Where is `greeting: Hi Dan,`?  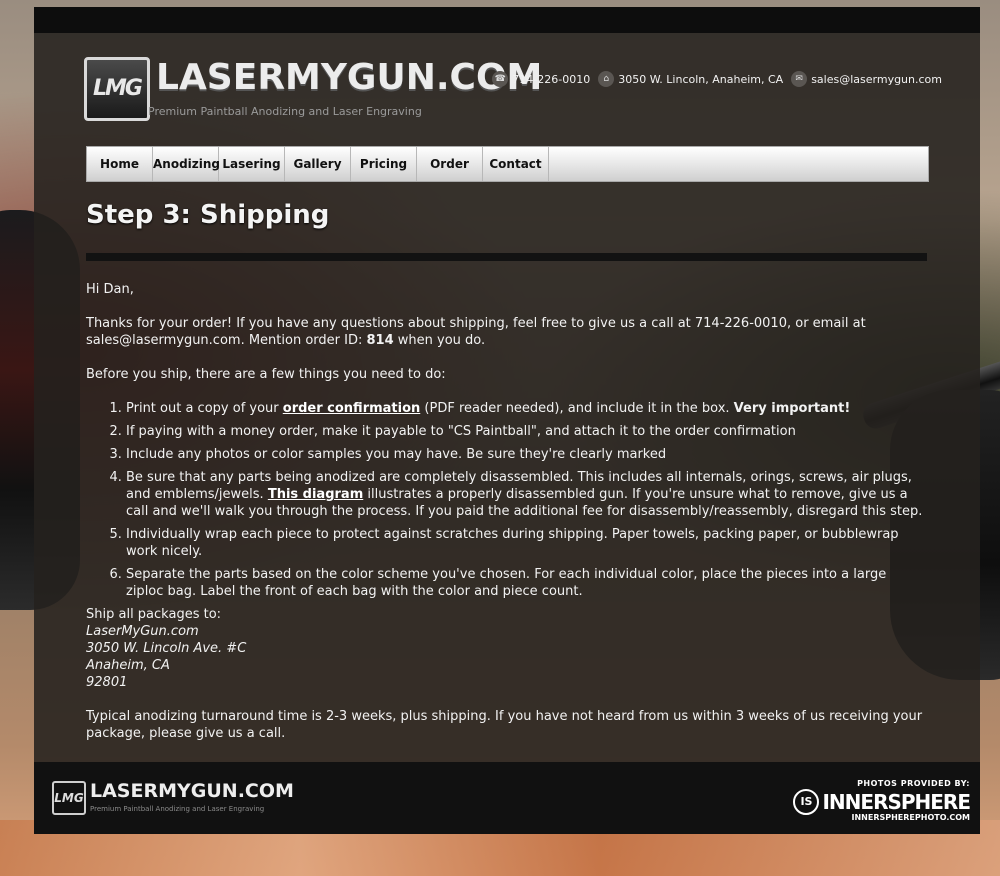 greeting: Hi Dan, is located at coordinates (110, 289).